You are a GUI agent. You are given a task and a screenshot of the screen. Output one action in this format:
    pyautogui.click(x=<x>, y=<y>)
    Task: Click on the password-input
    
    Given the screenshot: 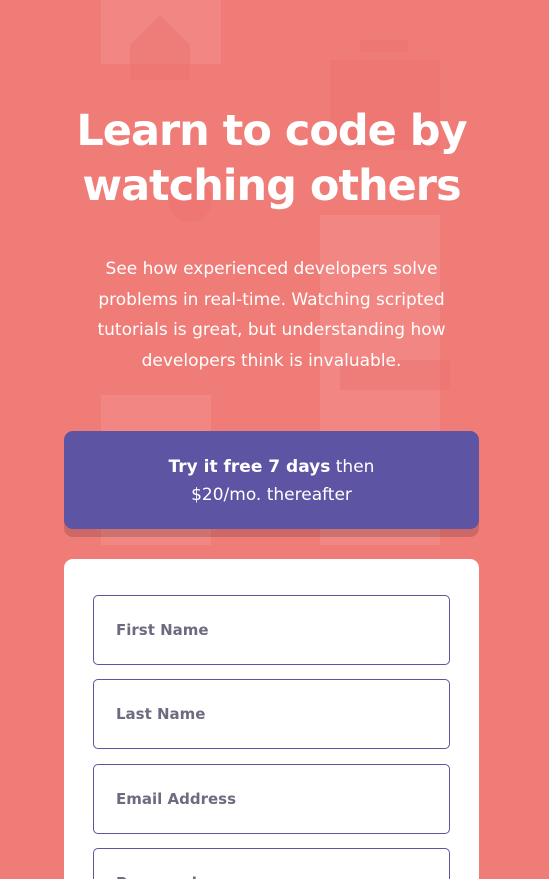 What is the action you would take?
    pyautogui.click(x=271, y=863)
    